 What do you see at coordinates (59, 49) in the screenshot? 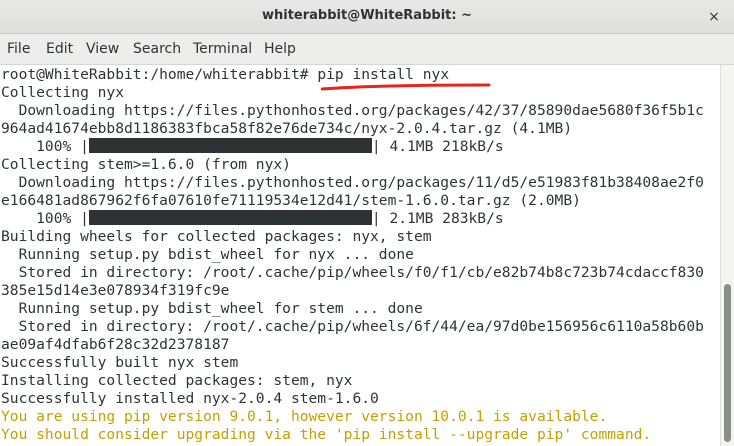
I see `menu-edit: Edit` at bounding box center [59, 49].